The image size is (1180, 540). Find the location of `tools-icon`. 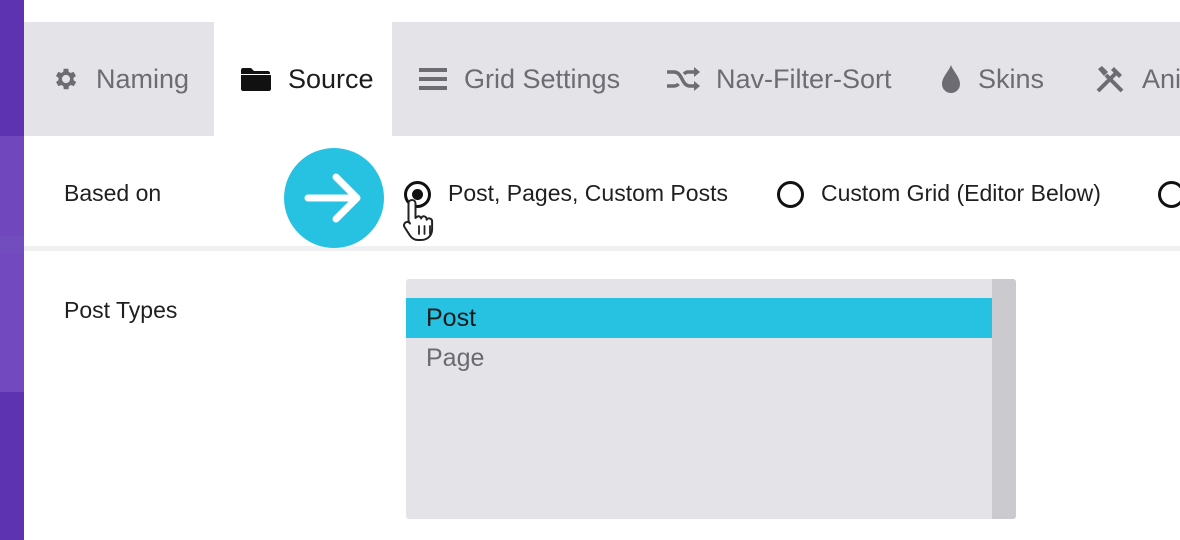

tools-icon is located at coordinates (1110, 79).